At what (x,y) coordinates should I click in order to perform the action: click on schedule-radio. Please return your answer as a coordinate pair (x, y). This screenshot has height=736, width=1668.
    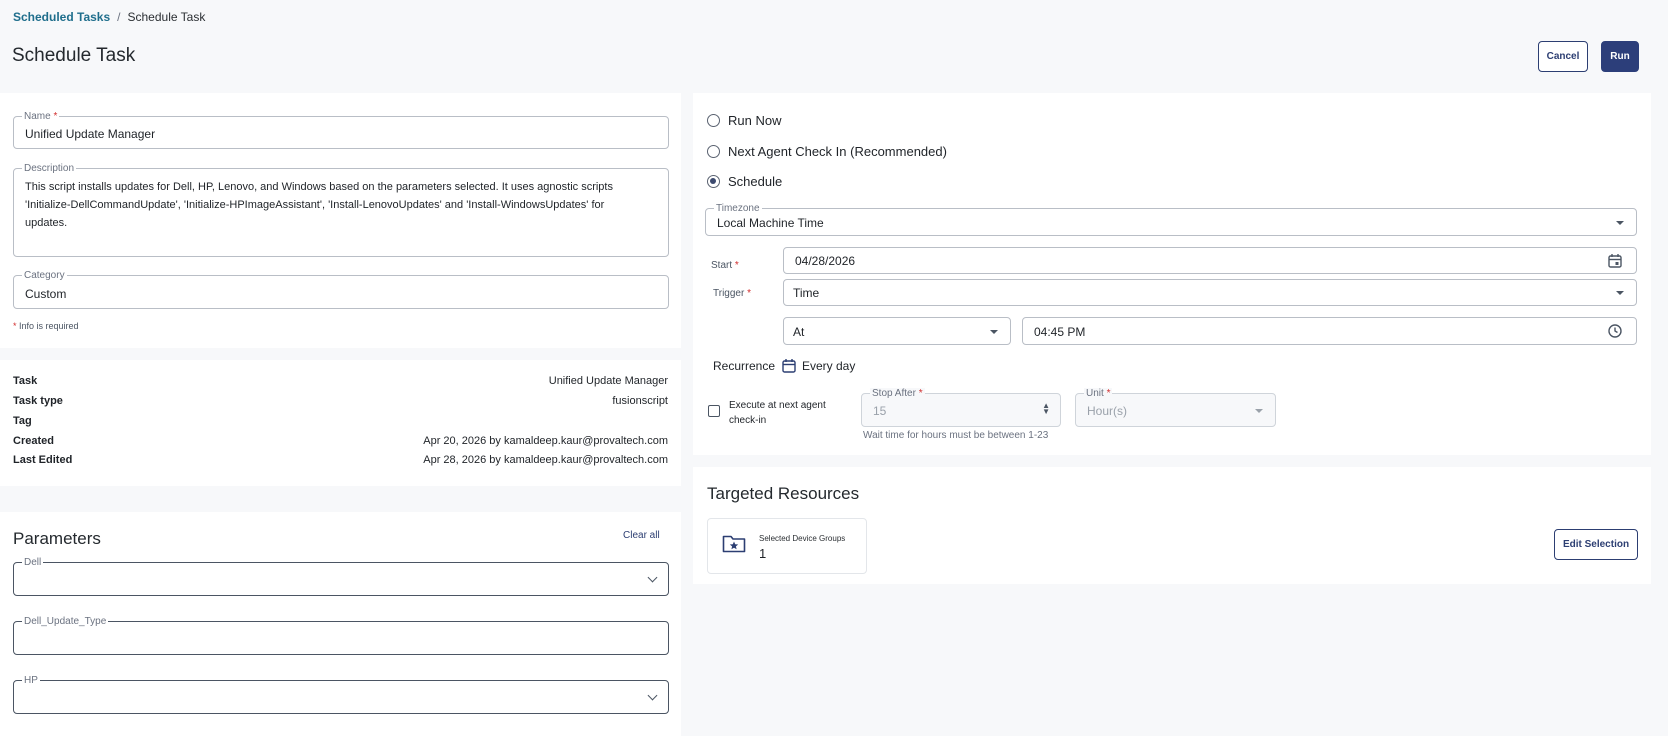
    Looking at the image, I should click on (713, 181).